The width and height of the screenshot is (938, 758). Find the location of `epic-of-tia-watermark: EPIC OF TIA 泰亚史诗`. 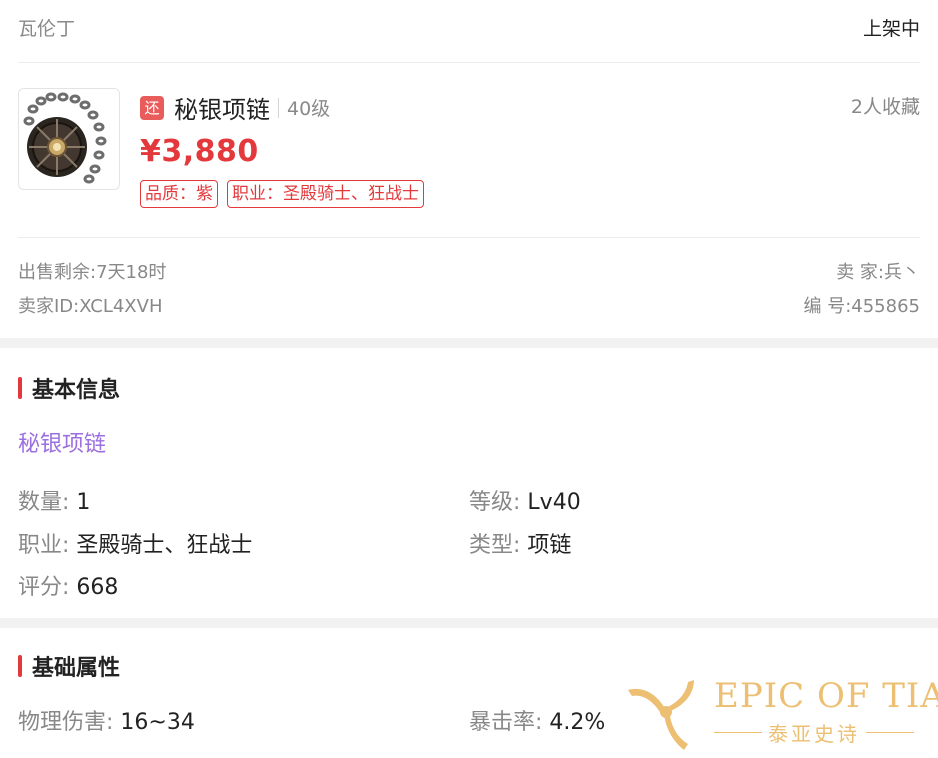

epic-of-tia-watermark: EPIC OF TIA 泰亚史诗 is located at coordinates (782, 712).